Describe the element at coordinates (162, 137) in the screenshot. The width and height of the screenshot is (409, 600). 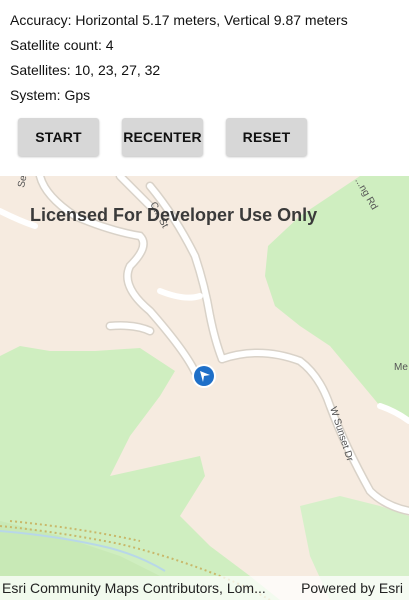
I see `recenter-button: RECENTER` at that location.